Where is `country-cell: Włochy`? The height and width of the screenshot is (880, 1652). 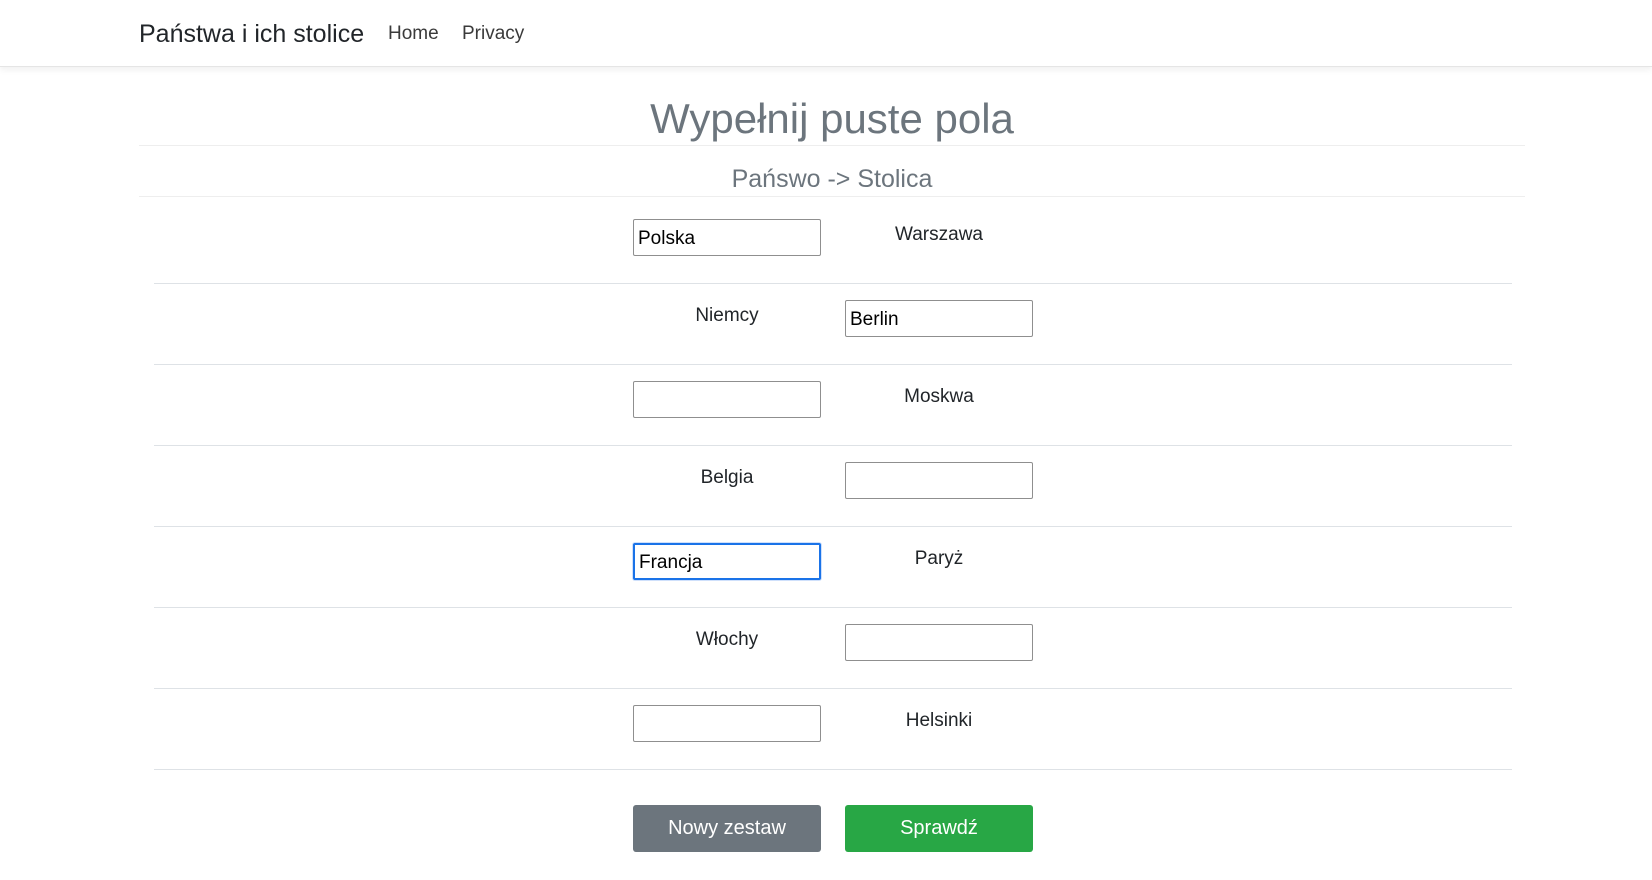 country-cell: Włochy is located at coordinates (727, 642).